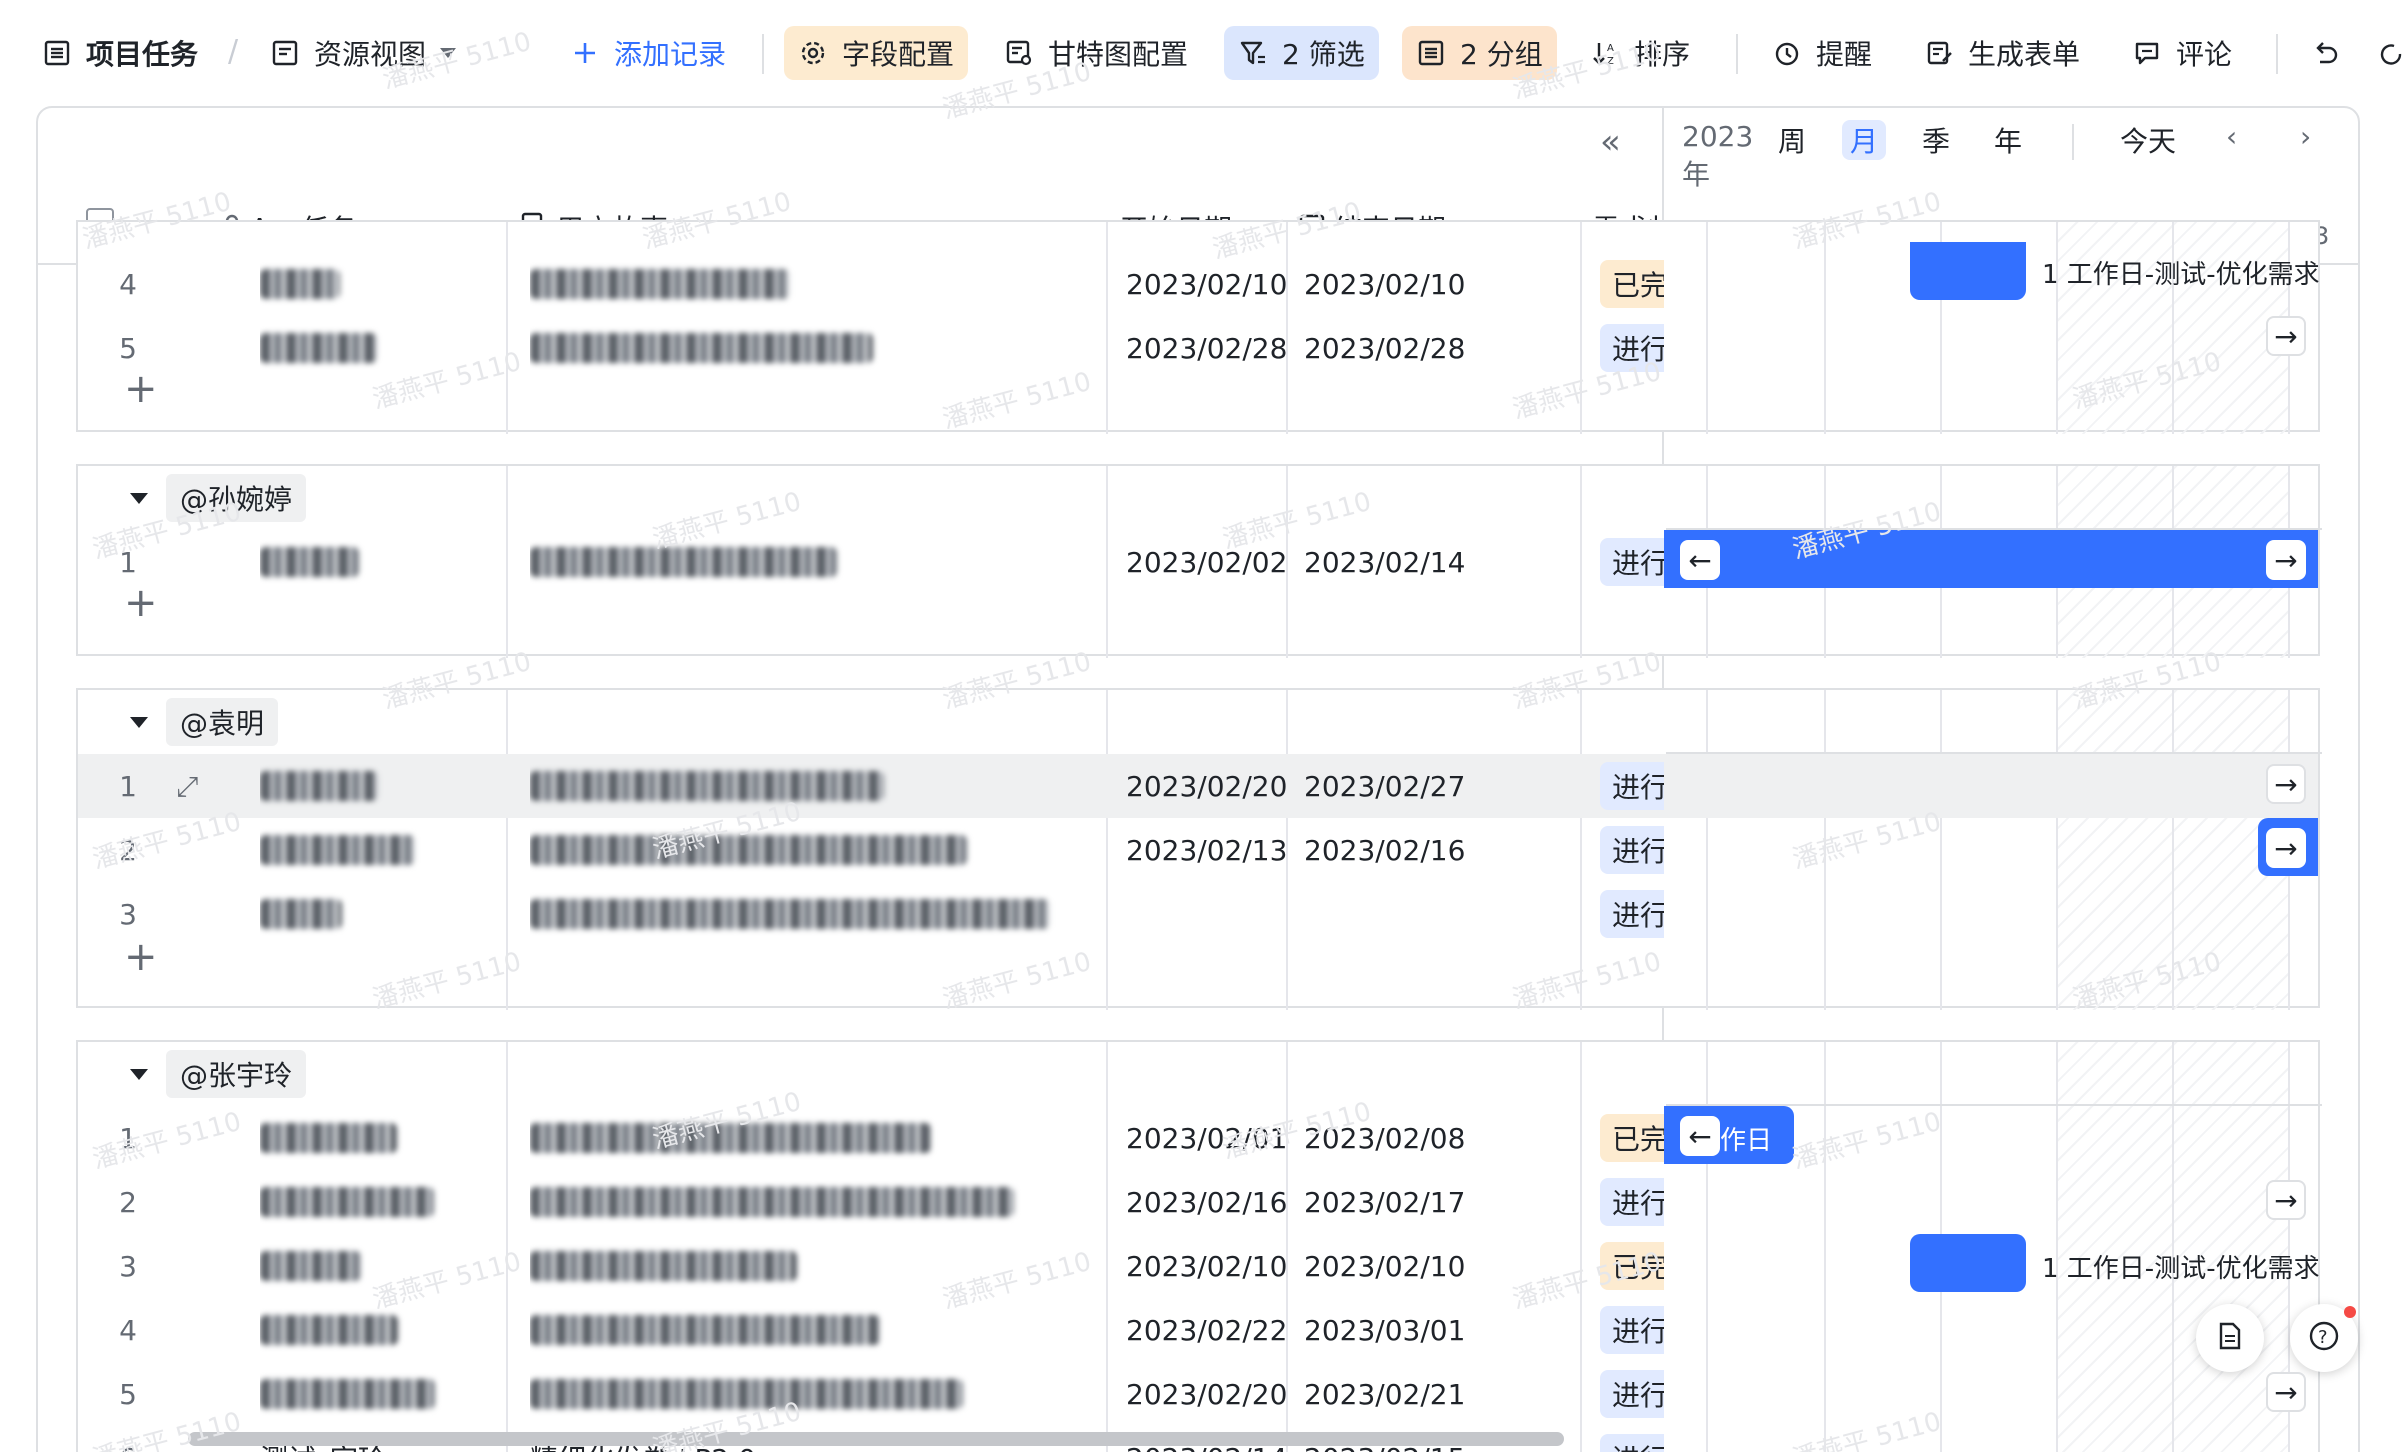  Describe the element at coordinates (1610, 142) in the screenshot. I see `collapse-panel-icon: «` at that location.